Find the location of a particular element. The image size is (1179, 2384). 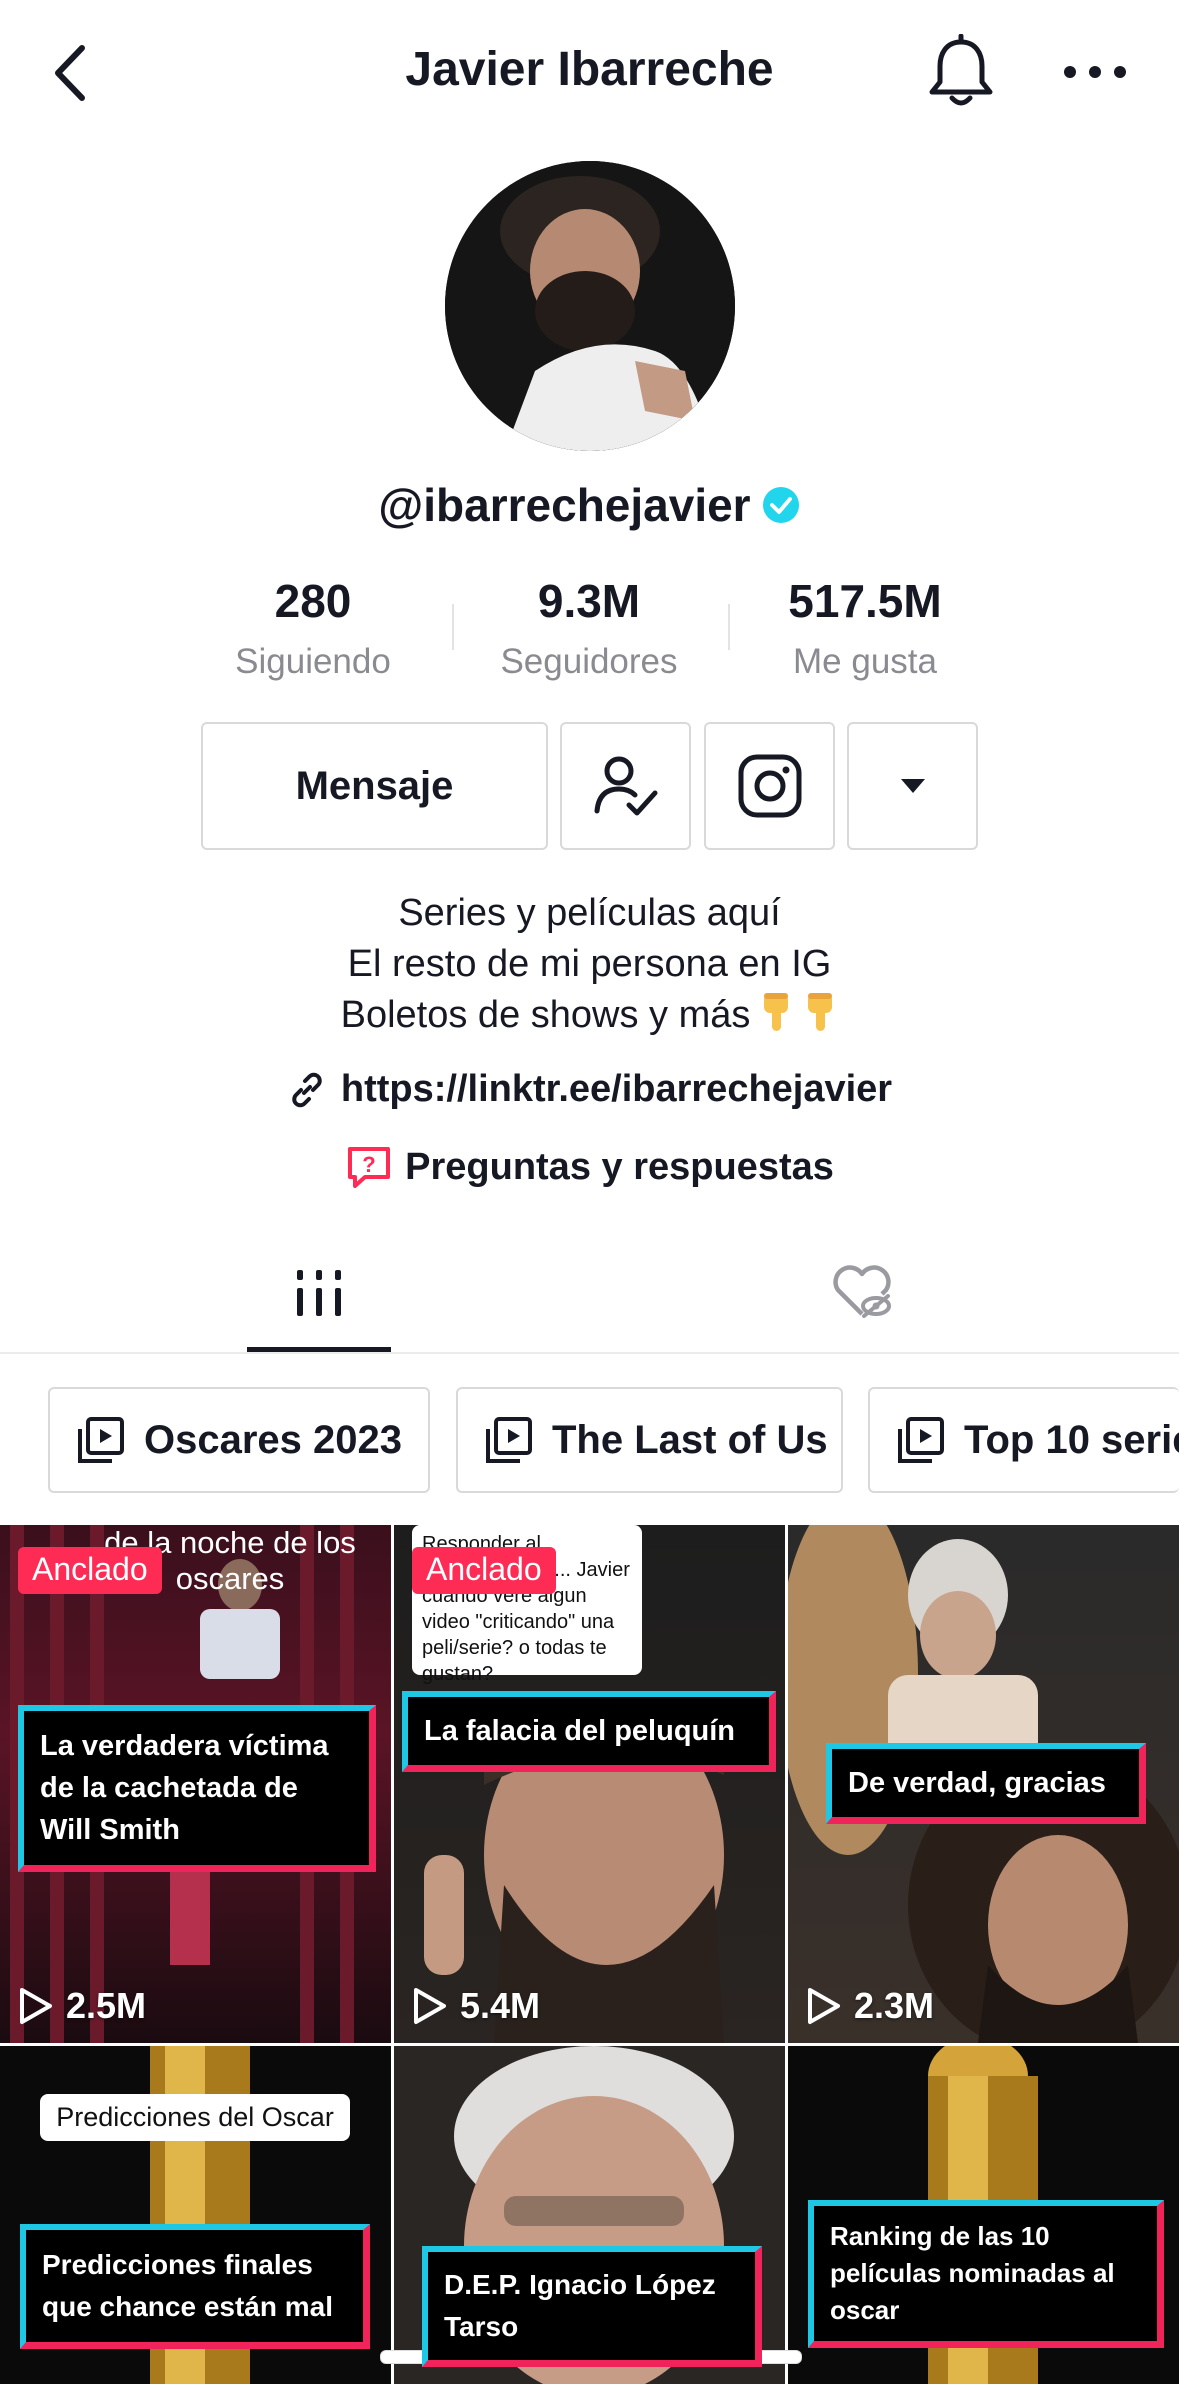

link-icon is located at coordinates (307, 1089).